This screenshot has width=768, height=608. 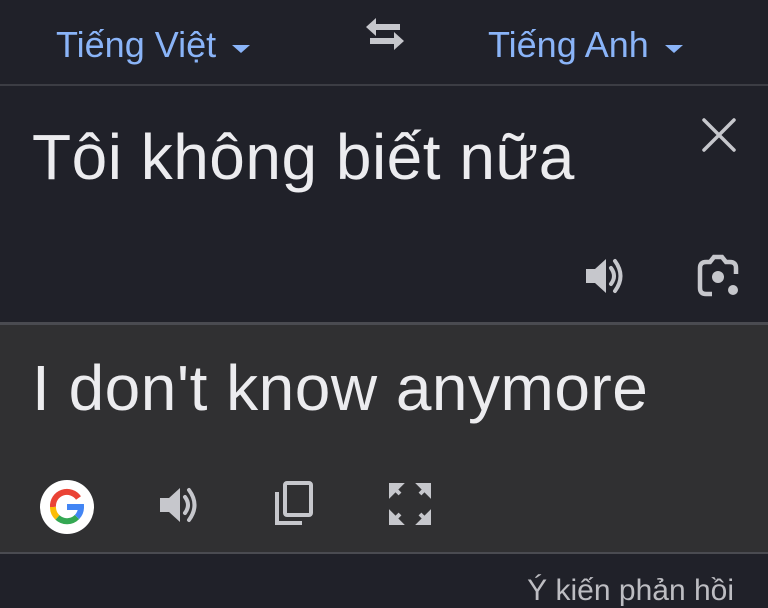 I want to click on translated-text: I don't know anymore, so click(x=340, y=388).